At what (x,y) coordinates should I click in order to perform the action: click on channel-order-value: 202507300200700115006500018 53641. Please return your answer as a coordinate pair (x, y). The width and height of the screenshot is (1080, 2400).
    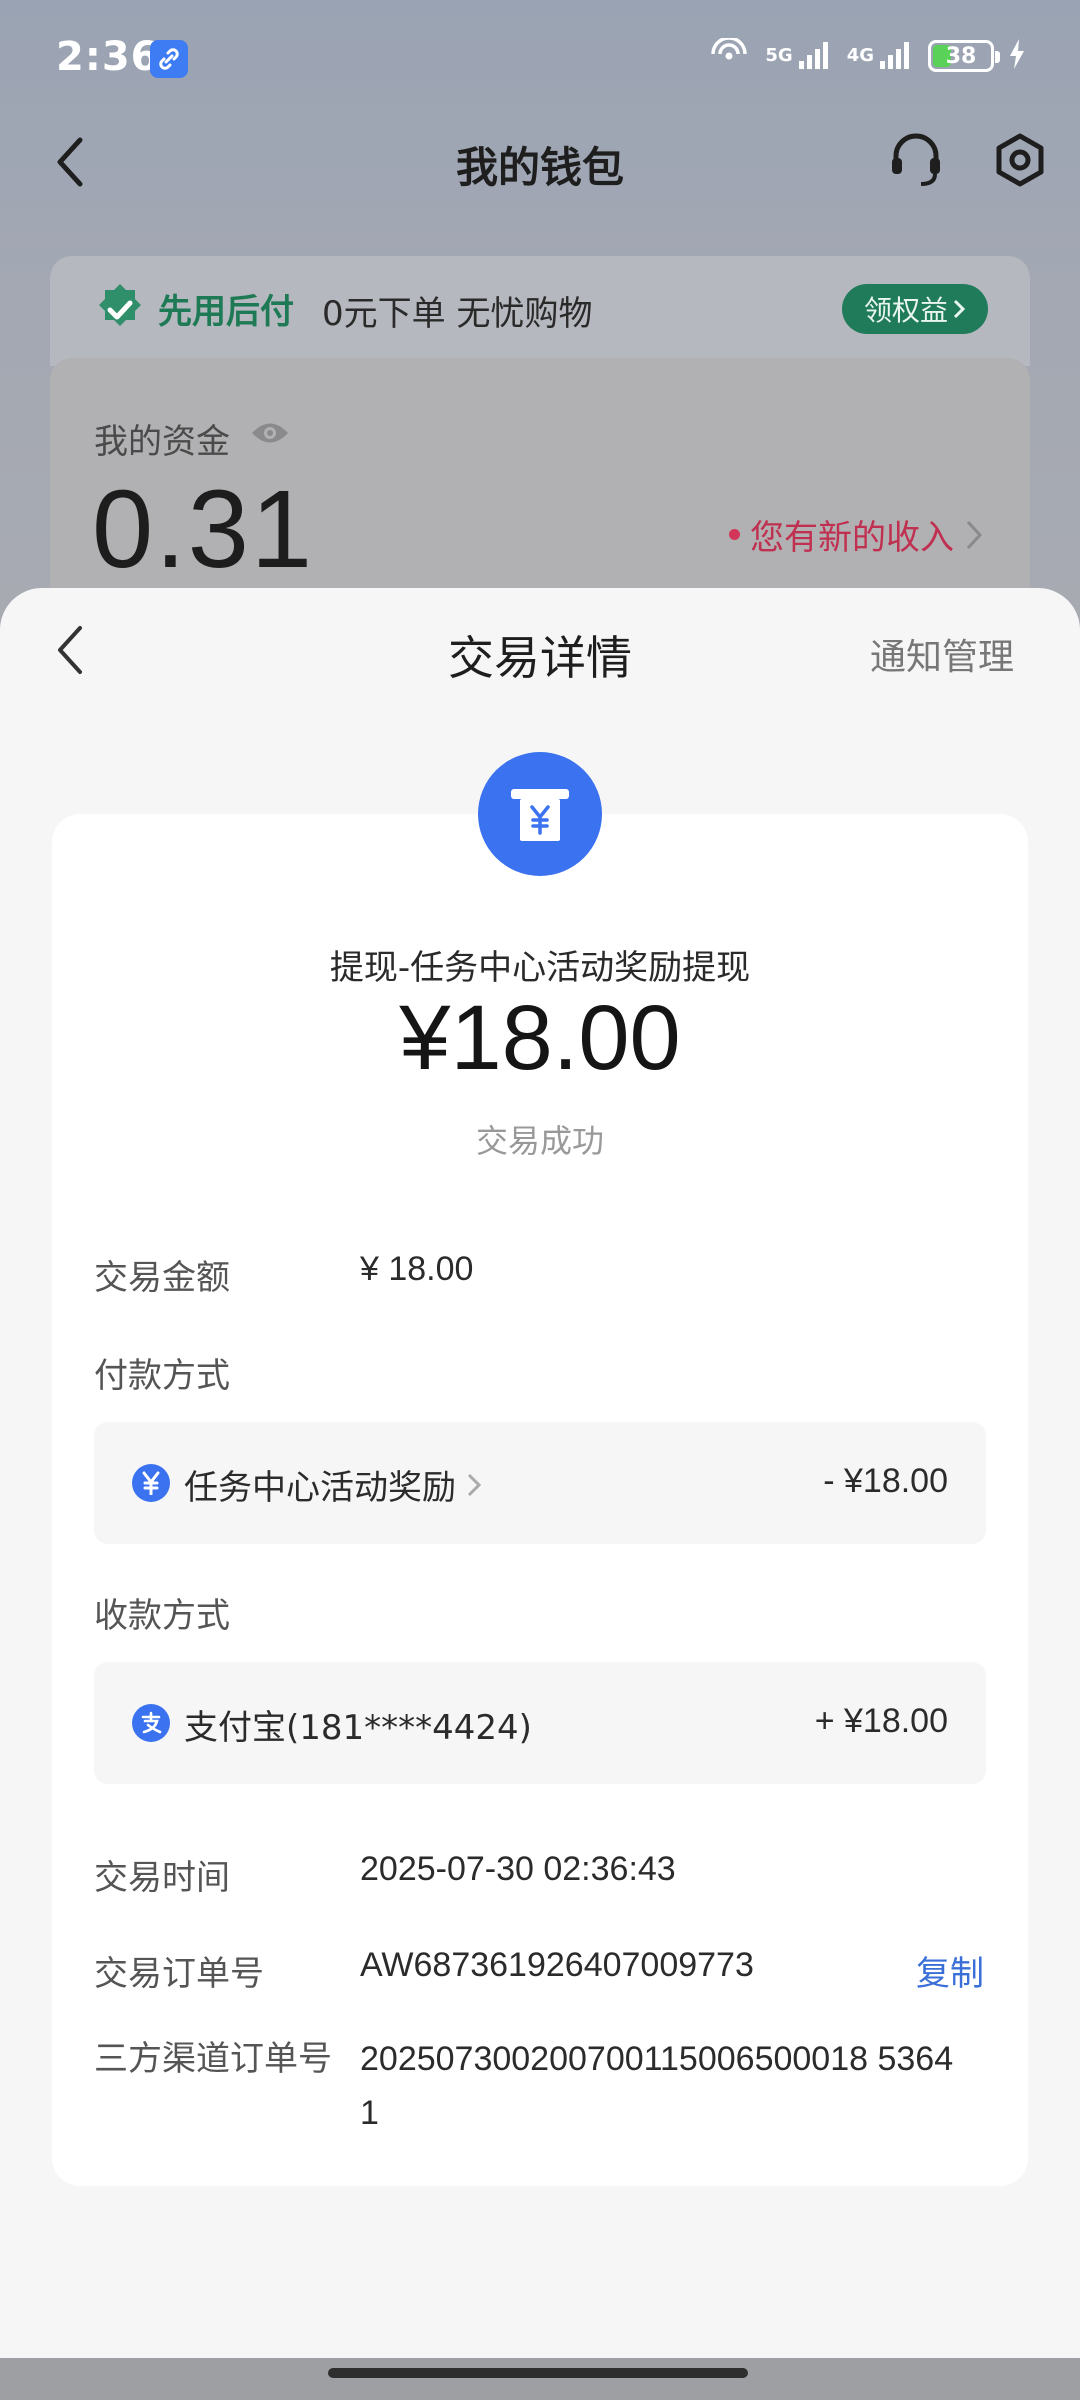
    Looking at the image, I should click on (657, 2086).